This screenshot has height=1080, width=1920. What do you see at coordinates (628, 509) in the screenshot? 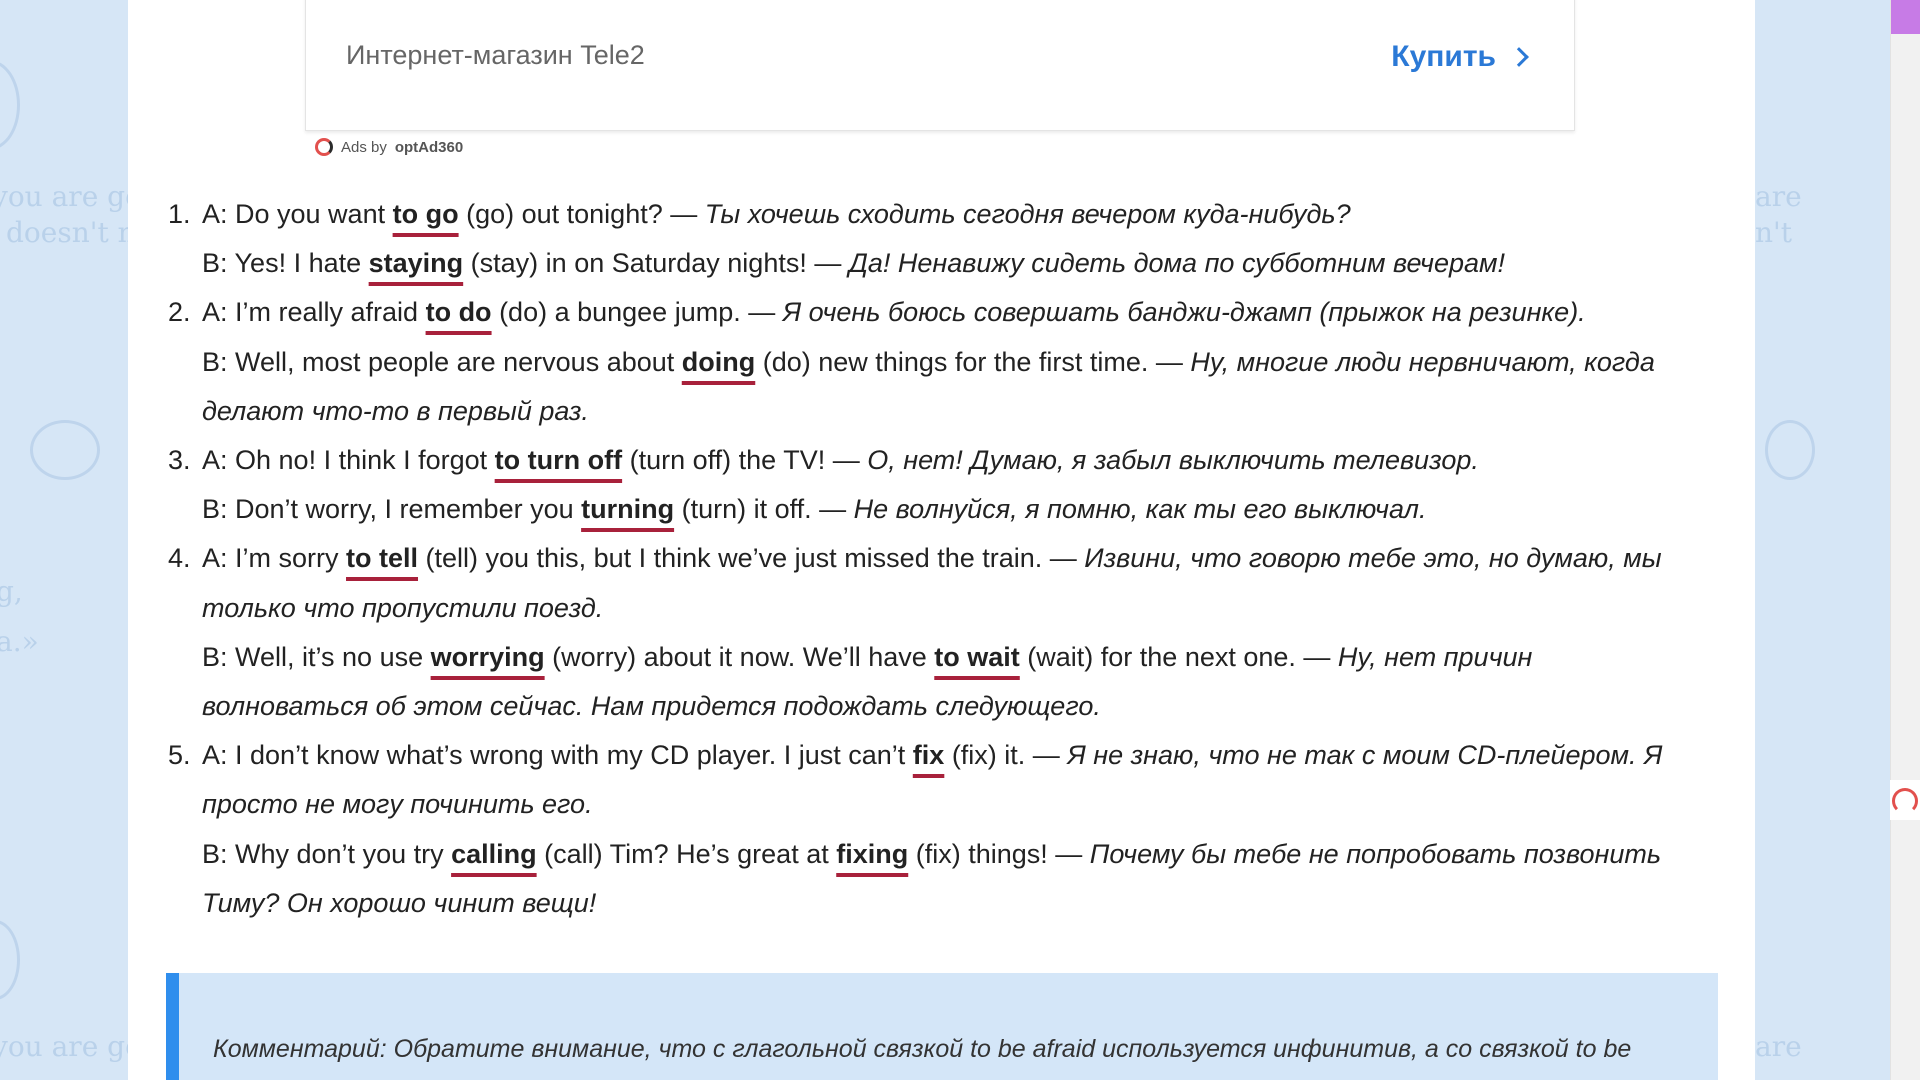
I see `answer-word: turning` at bounding box center [628, 509].